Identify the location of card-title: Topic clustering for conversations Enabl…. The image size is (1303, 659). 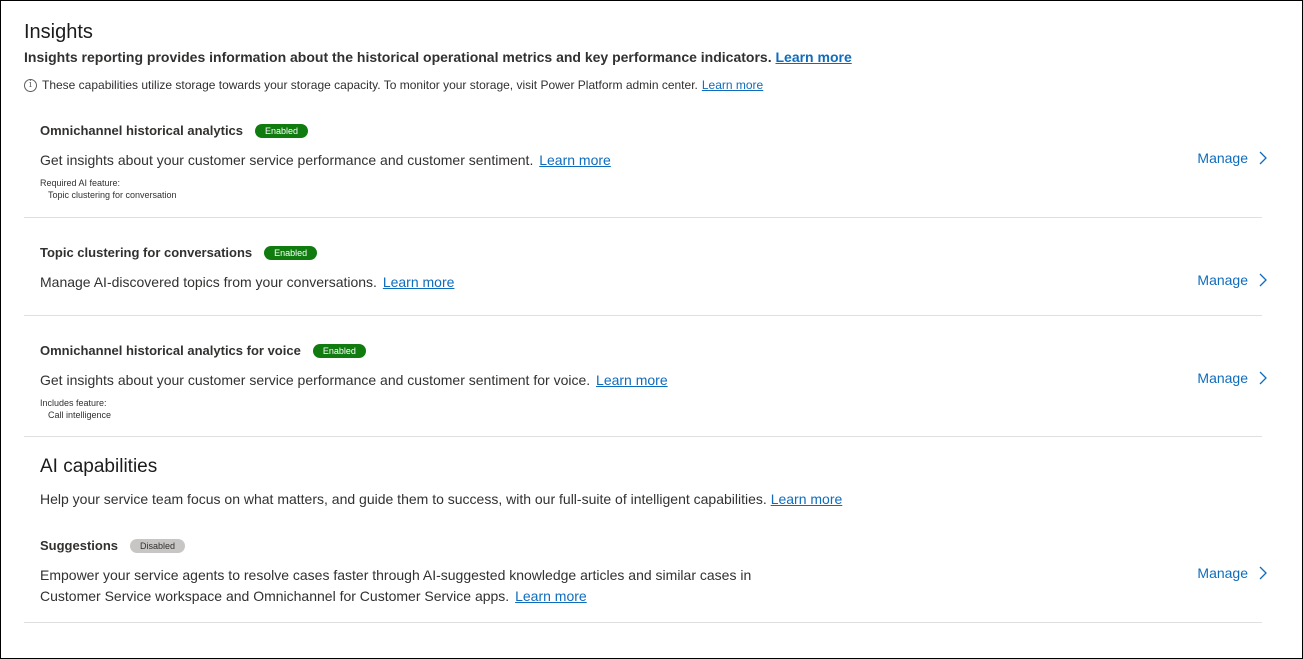
(179, 252).